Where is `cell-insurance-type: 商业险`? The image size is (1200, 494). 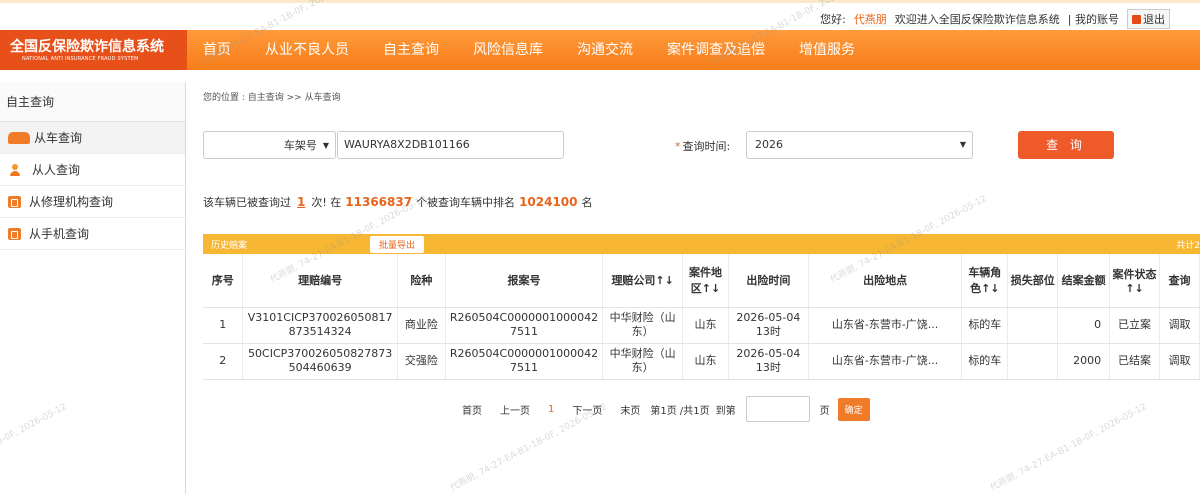
cell-insurance-type: 商业险 is located at coordinates (421, 325).